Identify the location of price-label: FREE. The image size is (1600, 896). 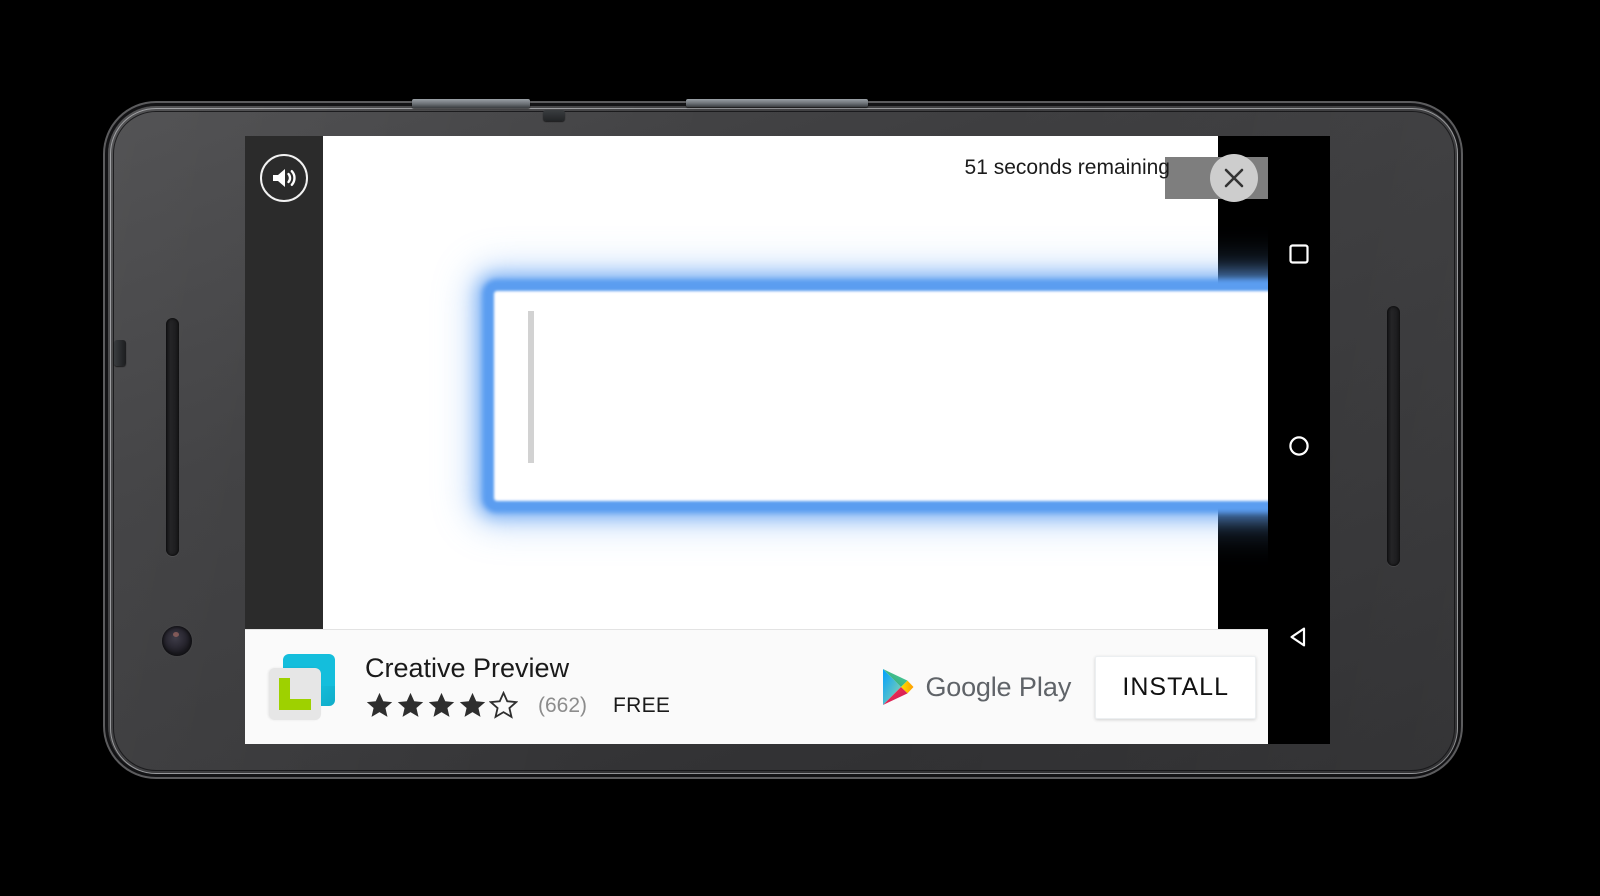
(642, 705).